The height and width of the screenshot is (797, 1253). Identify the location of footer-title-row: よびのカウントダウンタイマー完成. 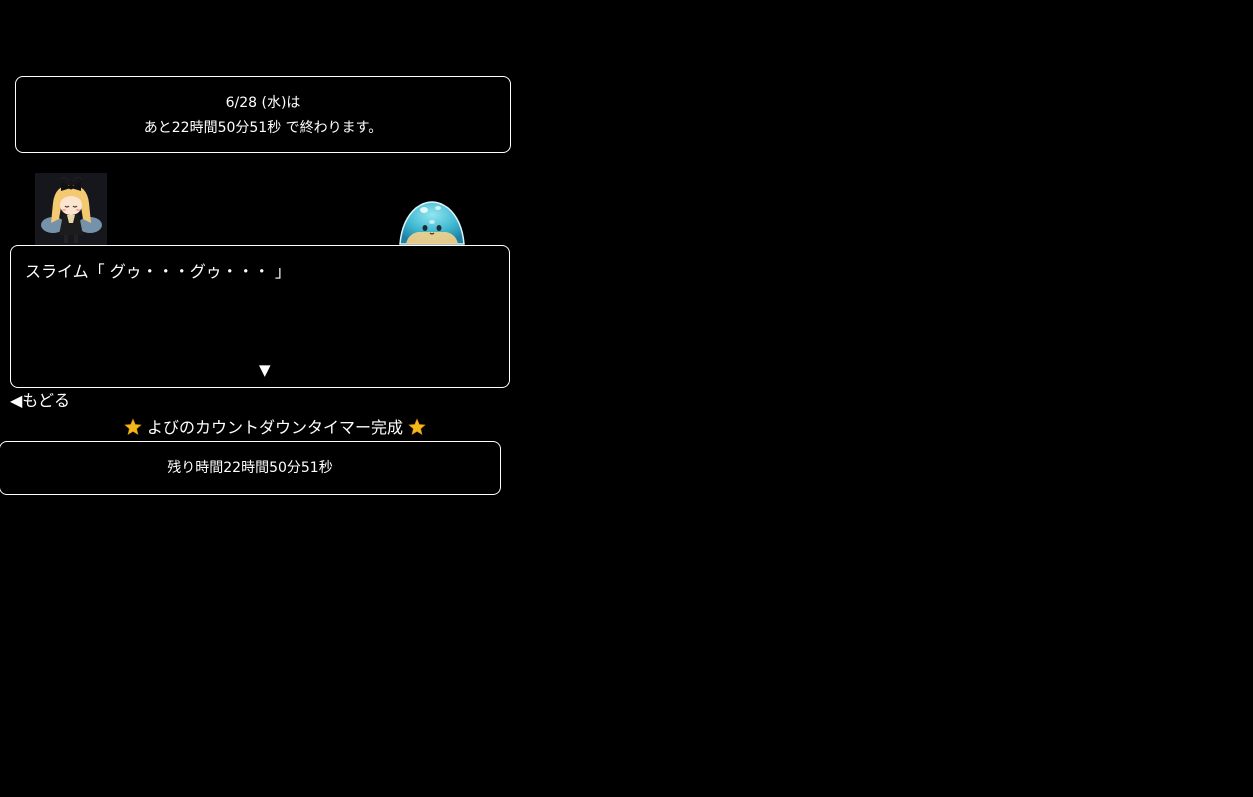
(275, 429).